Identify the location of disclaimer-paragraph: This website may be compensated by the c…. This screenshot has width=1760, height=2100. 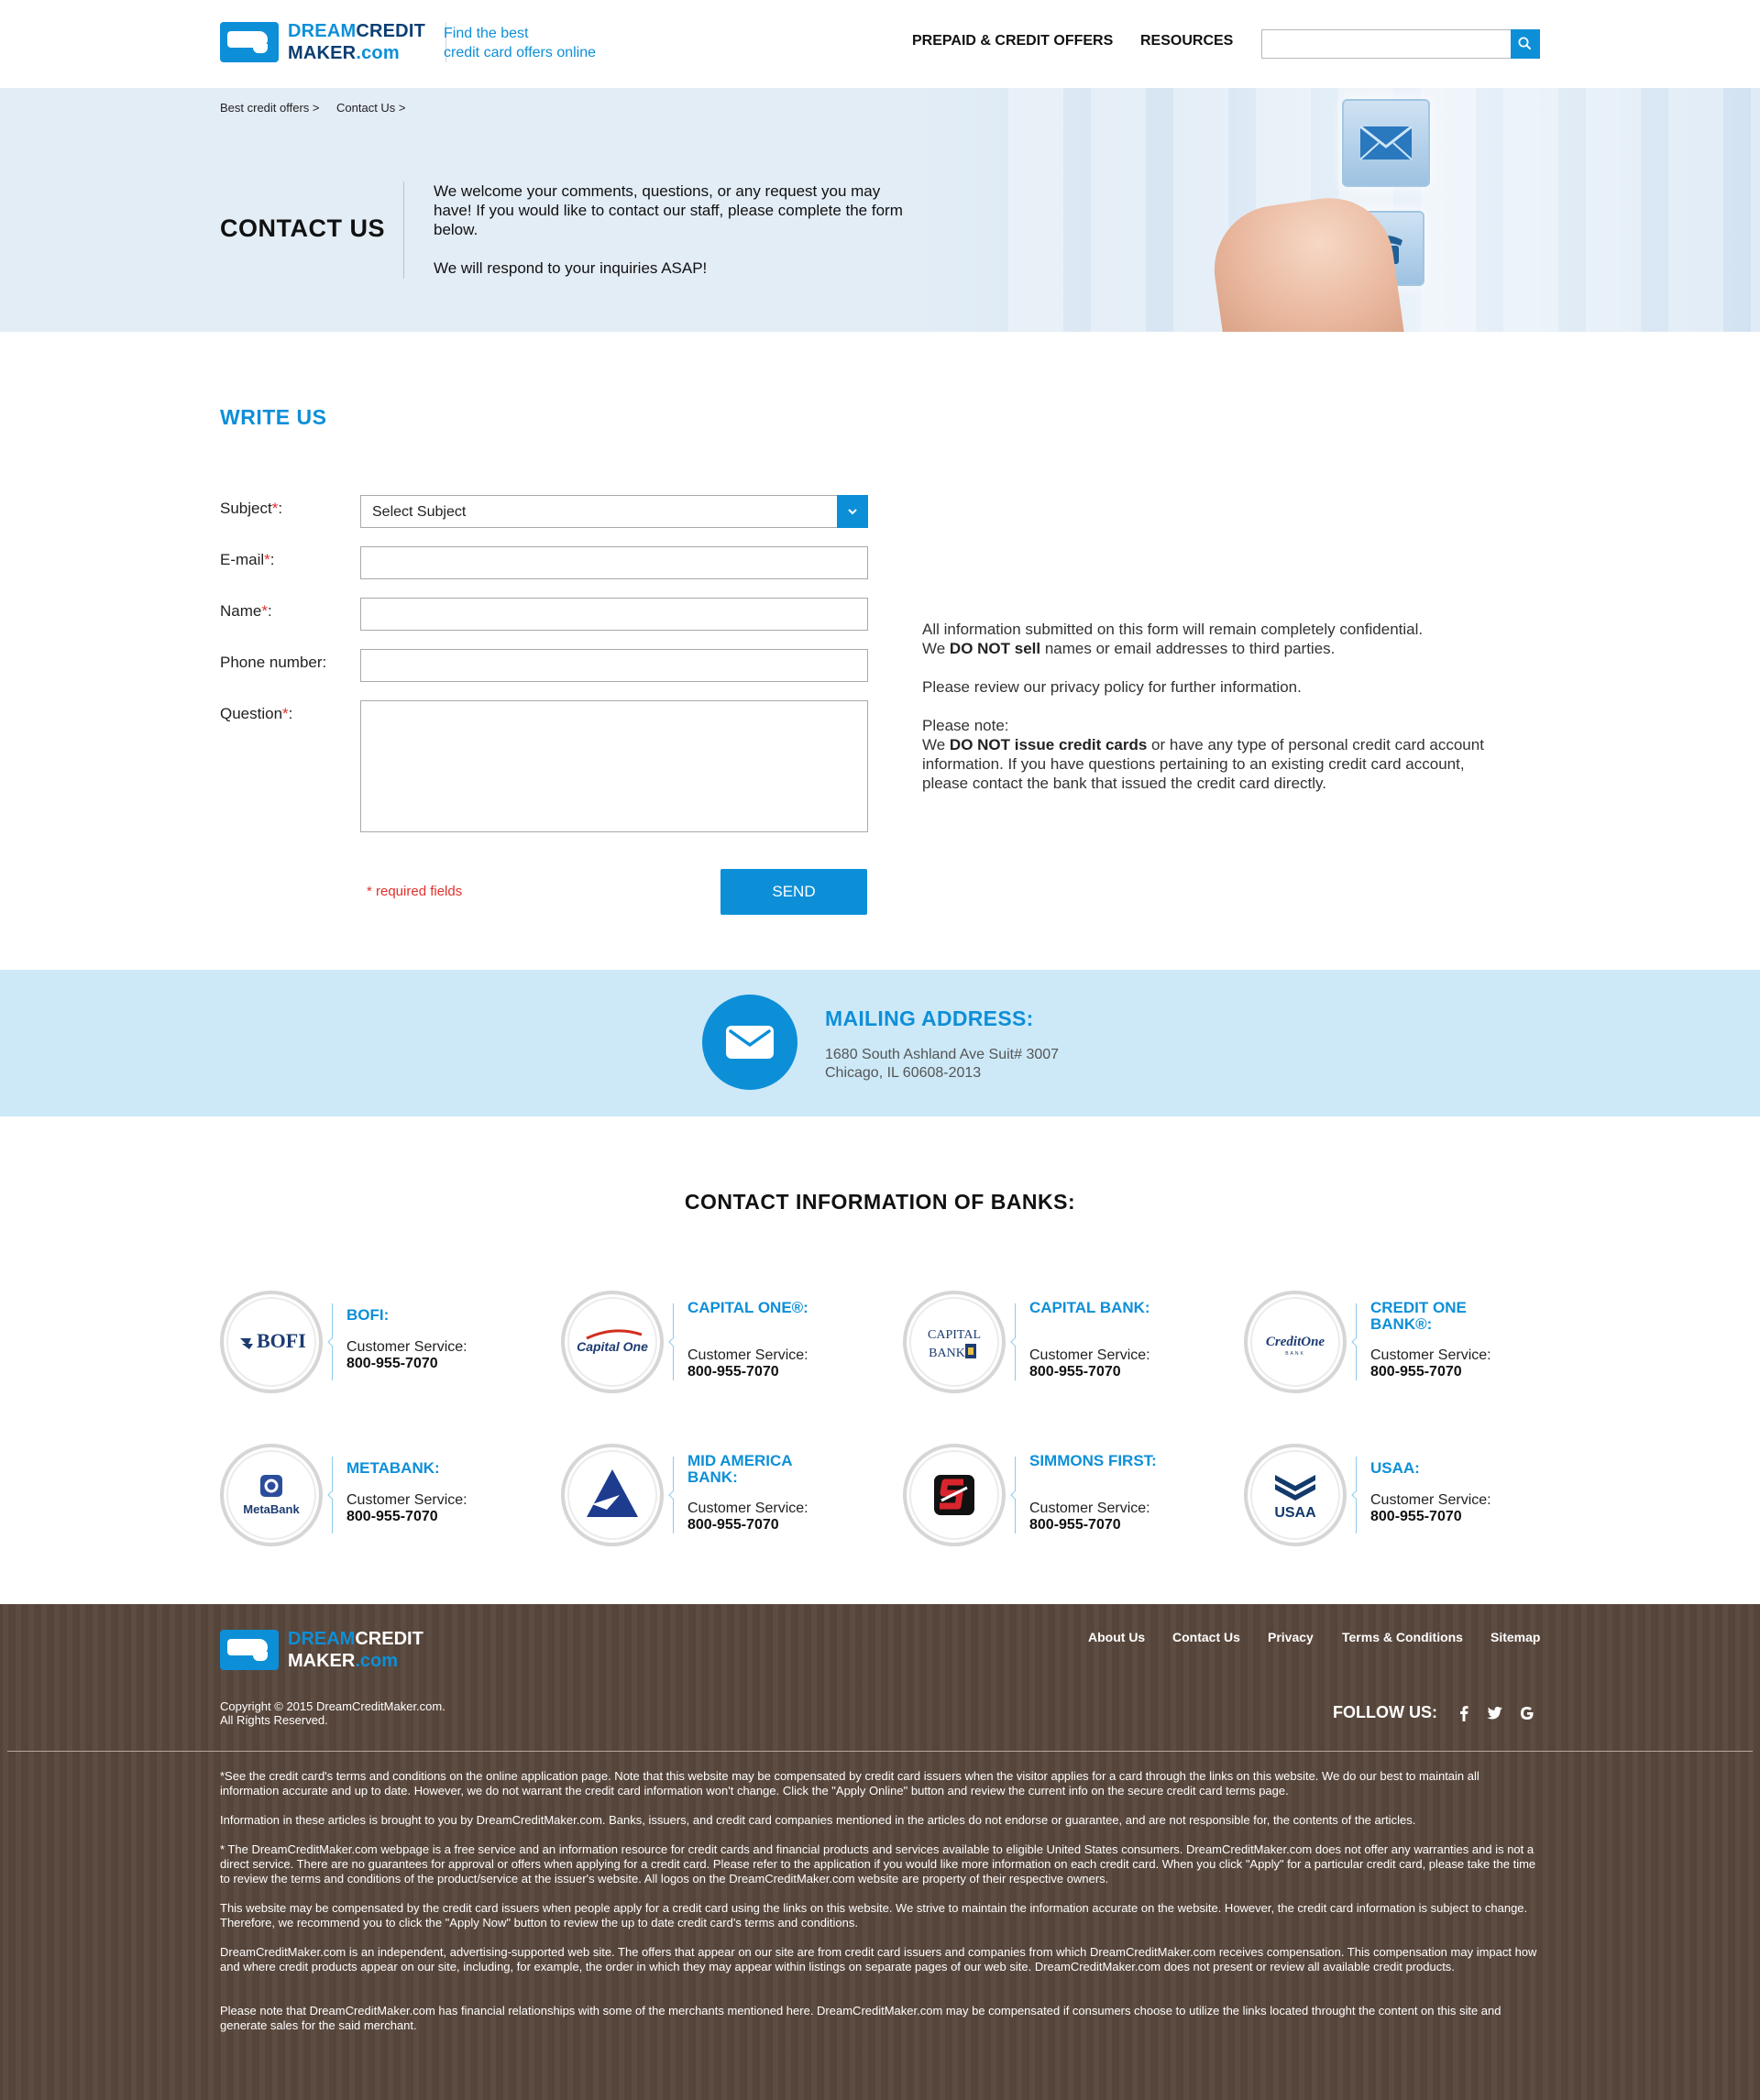
(874, 1915).